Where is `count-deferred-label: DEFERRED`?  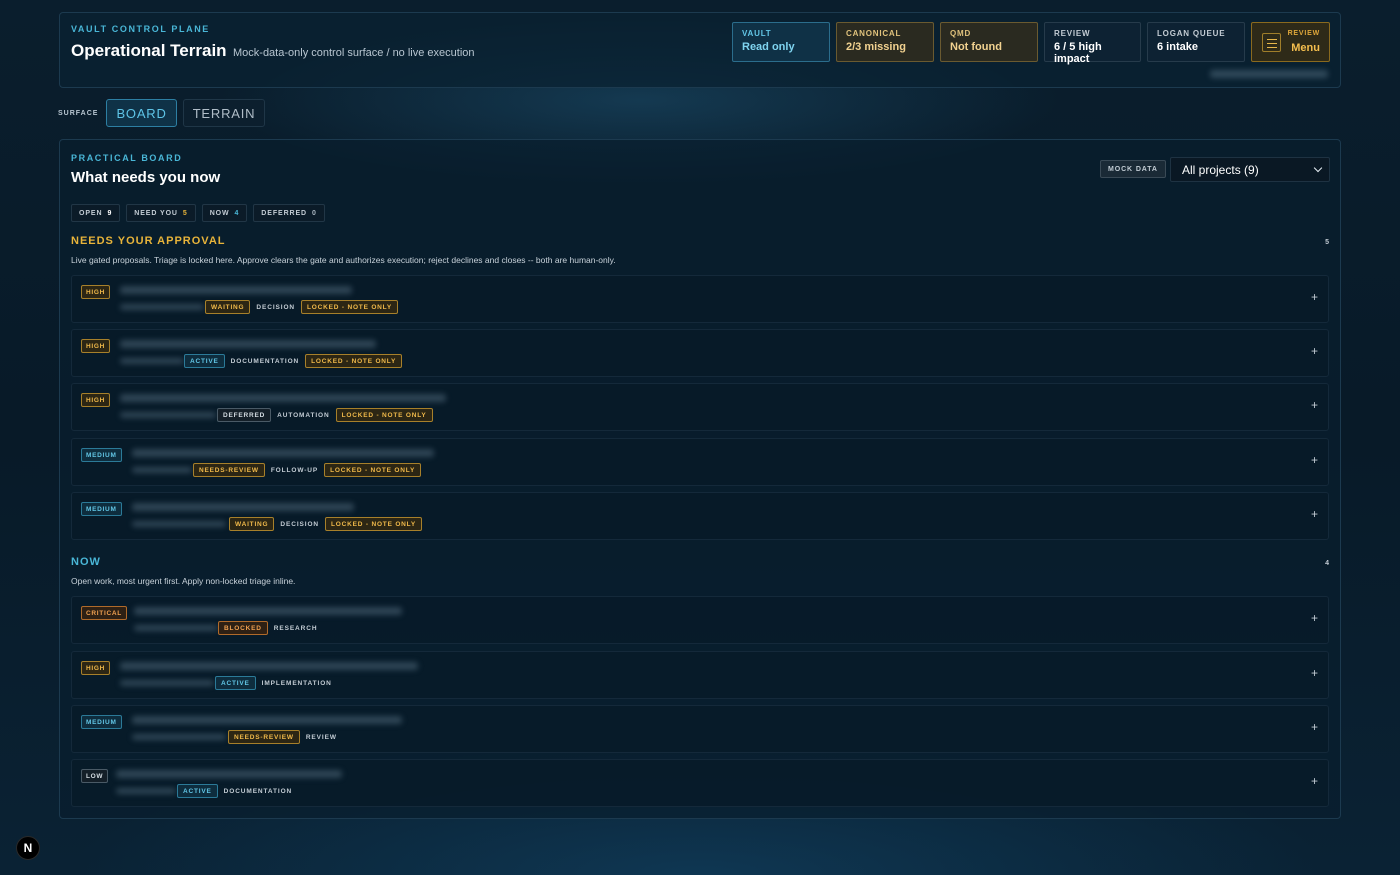 count-deferred-label: DEFERRED is located at coordinates (284, 213).